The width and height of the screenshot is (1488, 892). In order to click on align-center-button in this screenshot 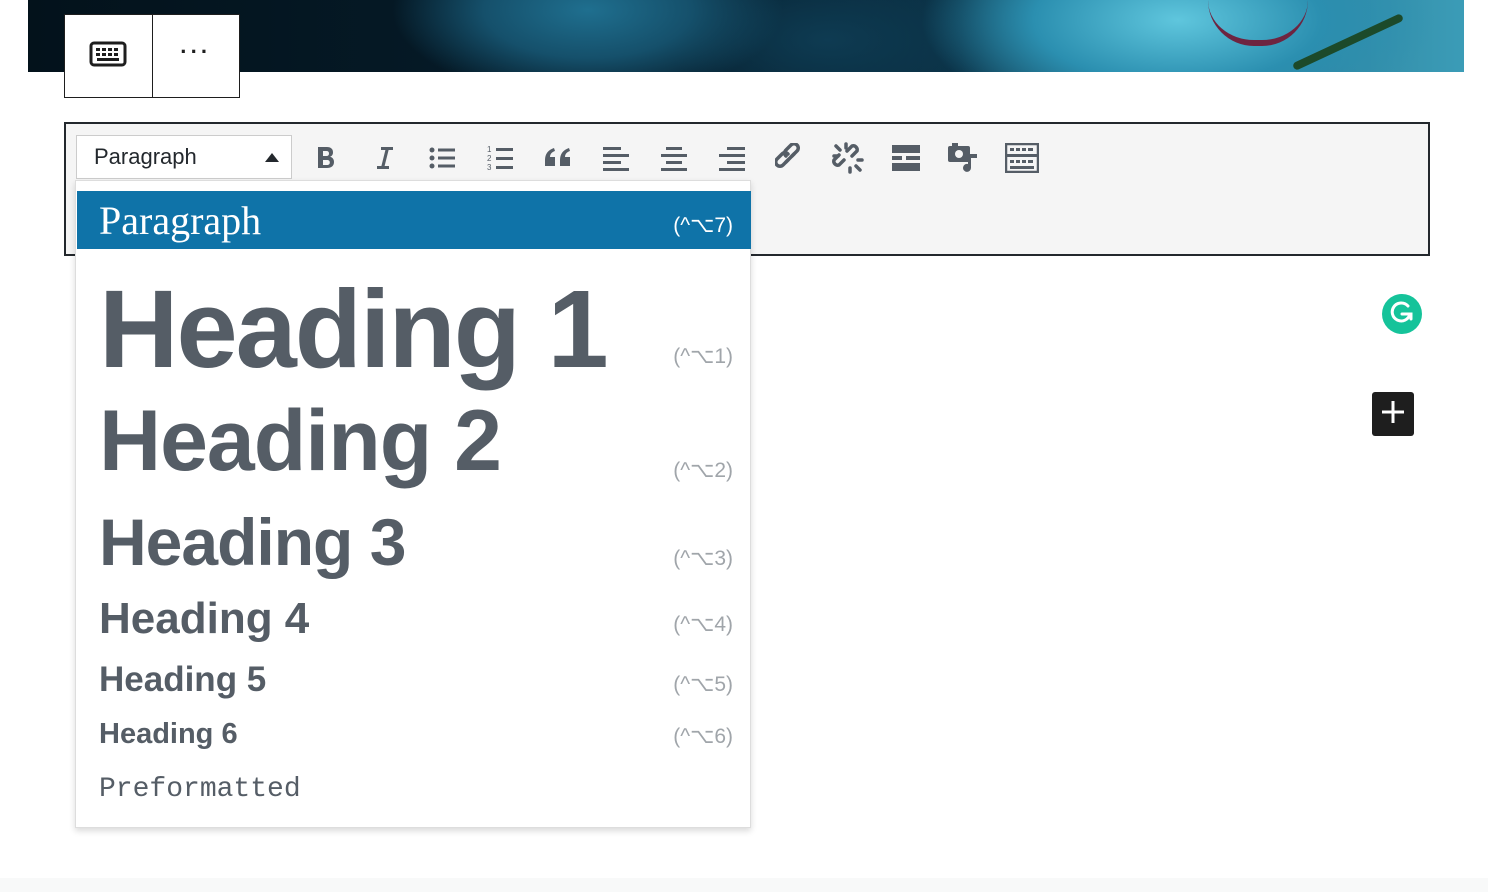, I will do `click(674, 158)`.